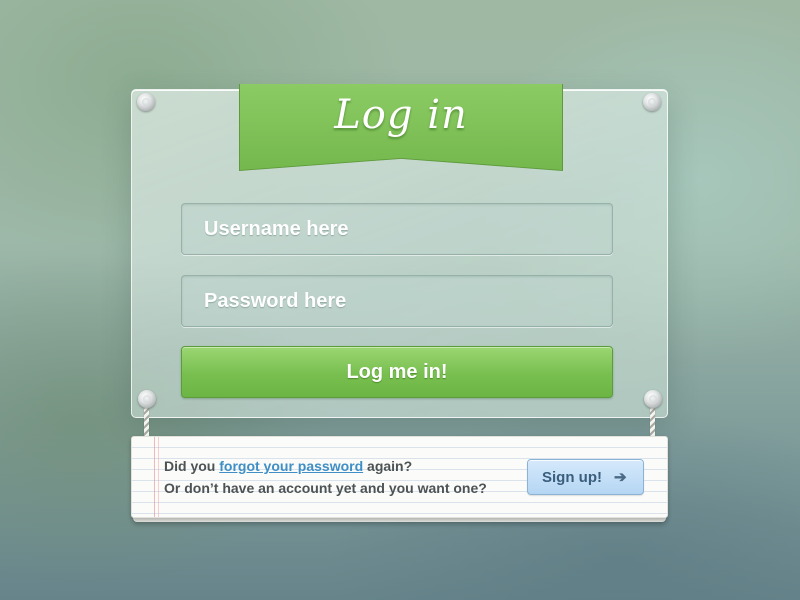  I want to click on username-input, so click(397, 229).